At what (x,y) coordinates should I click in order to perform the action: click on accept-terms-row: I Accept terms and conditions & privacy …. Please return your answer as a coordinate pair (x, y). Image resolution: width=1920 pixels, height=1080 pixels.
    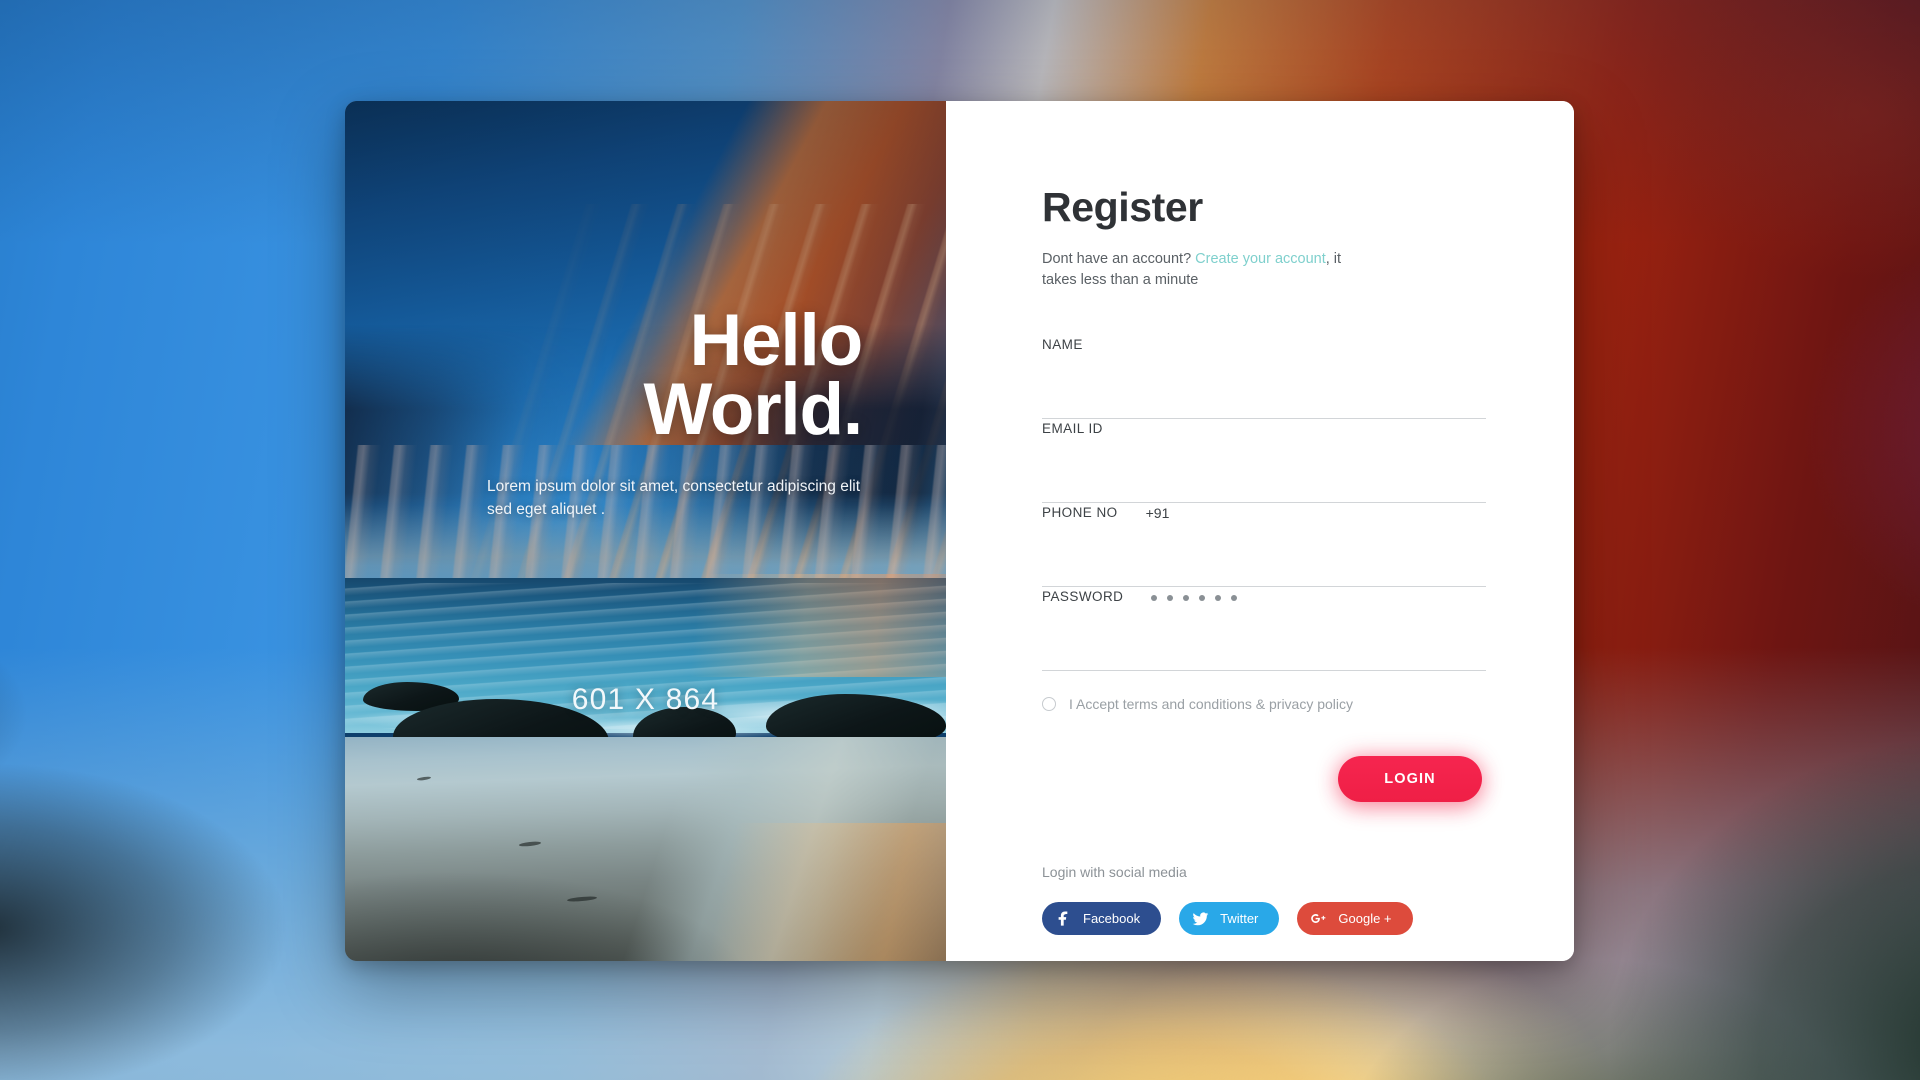
    Looking at the image, I should click on (1264, 704).